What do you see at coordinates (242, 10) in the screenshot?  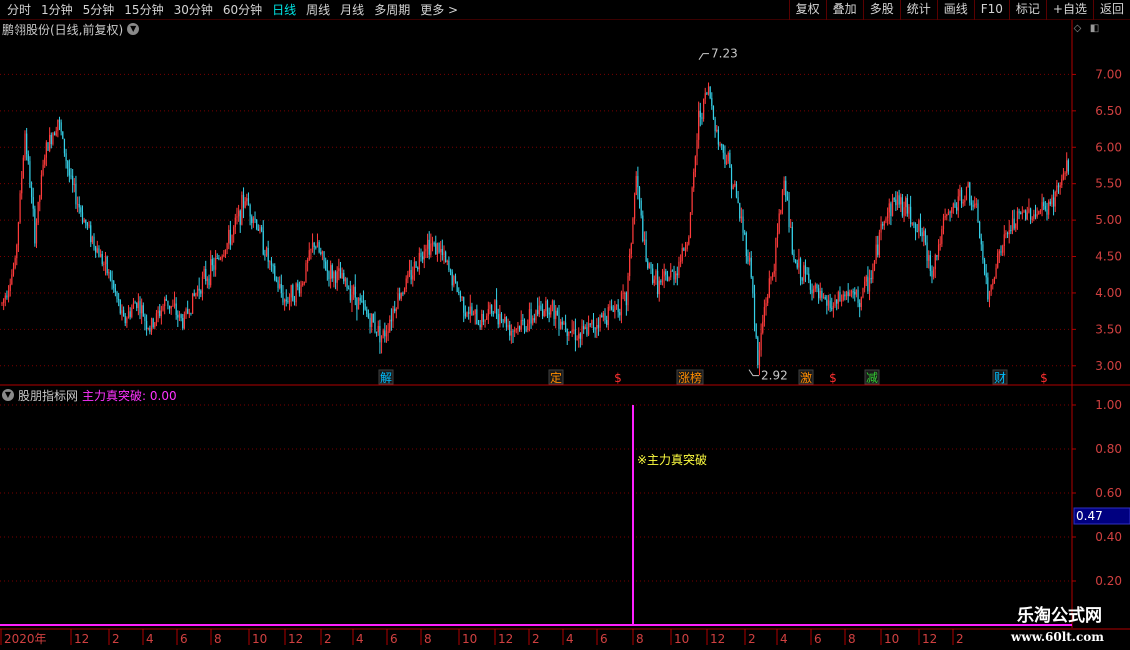 I see `period-tab: 60分钟` at bounding box center [242, 10].